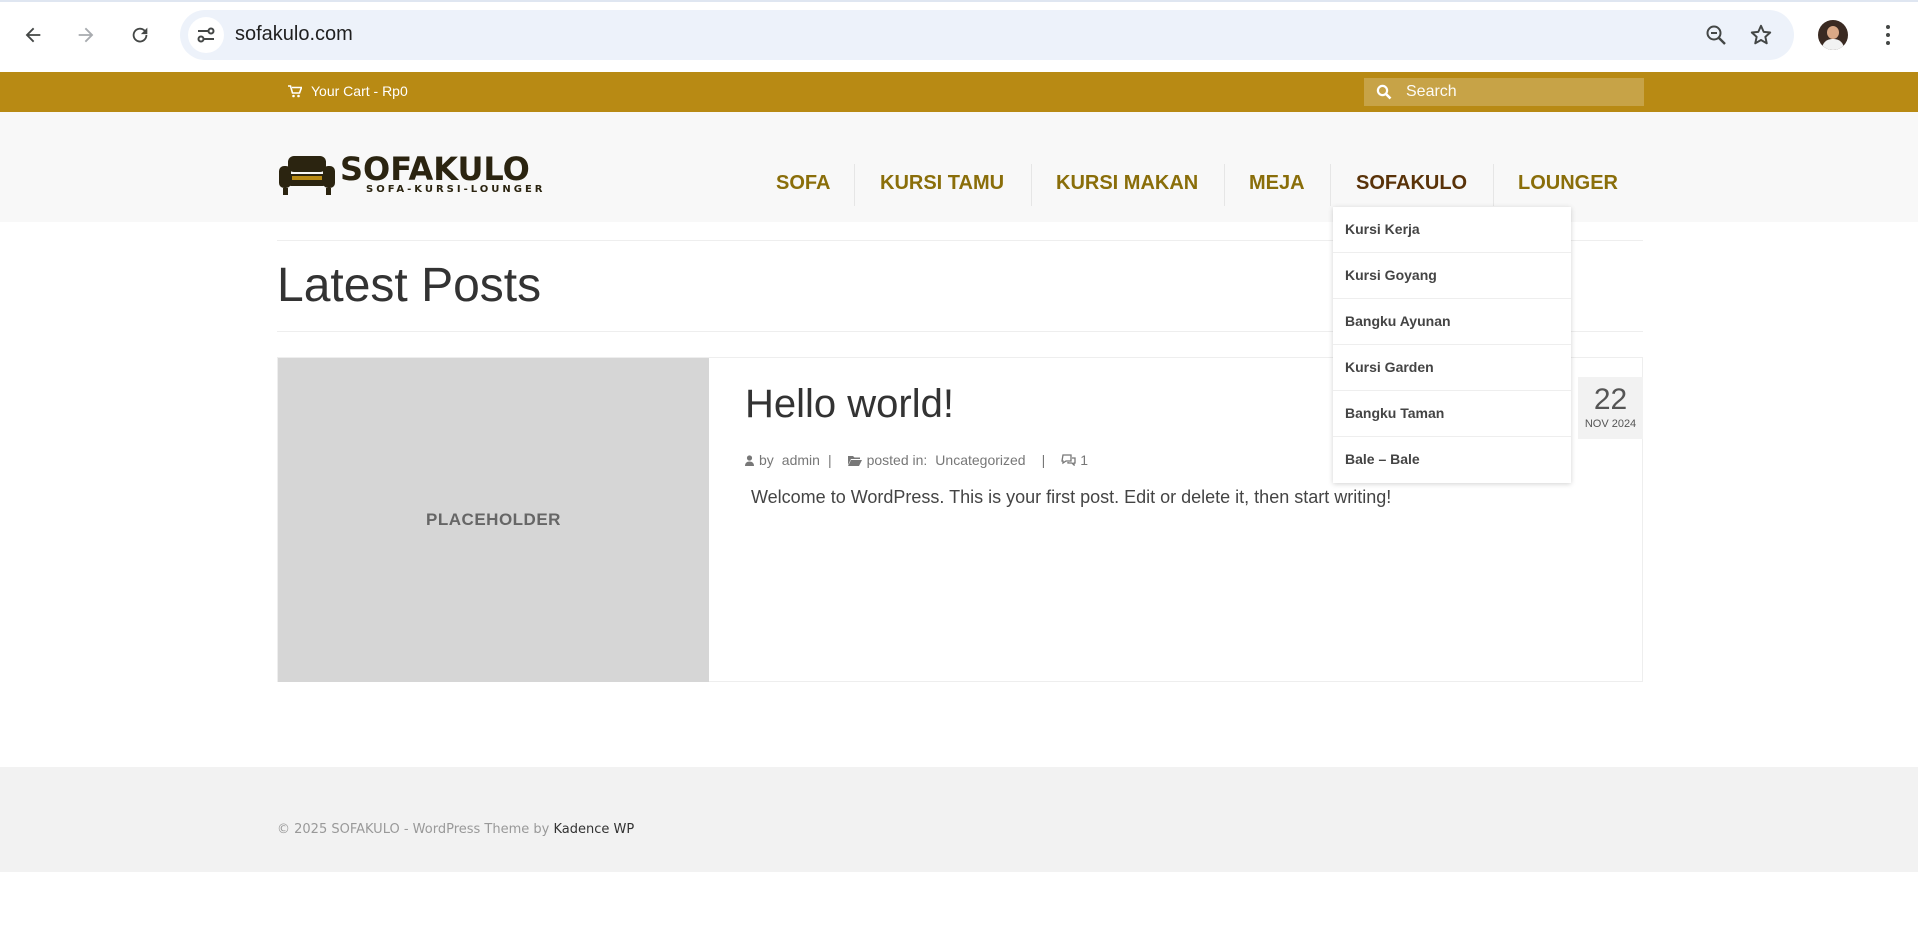 This screenshot has height=946, width=1918. I want to click on post-date-month-year: NOV 2024, so click(1610, 424).